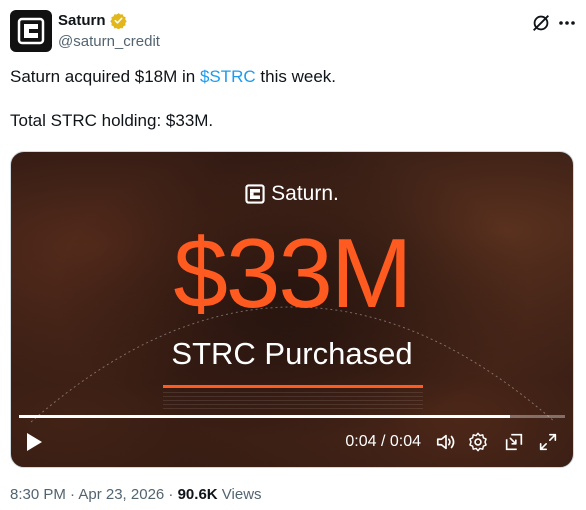 This screenshot has width=586, height=510. Describe the element at coordinates (541, 23) in the screenshot. I see `grok-icon` at that location.